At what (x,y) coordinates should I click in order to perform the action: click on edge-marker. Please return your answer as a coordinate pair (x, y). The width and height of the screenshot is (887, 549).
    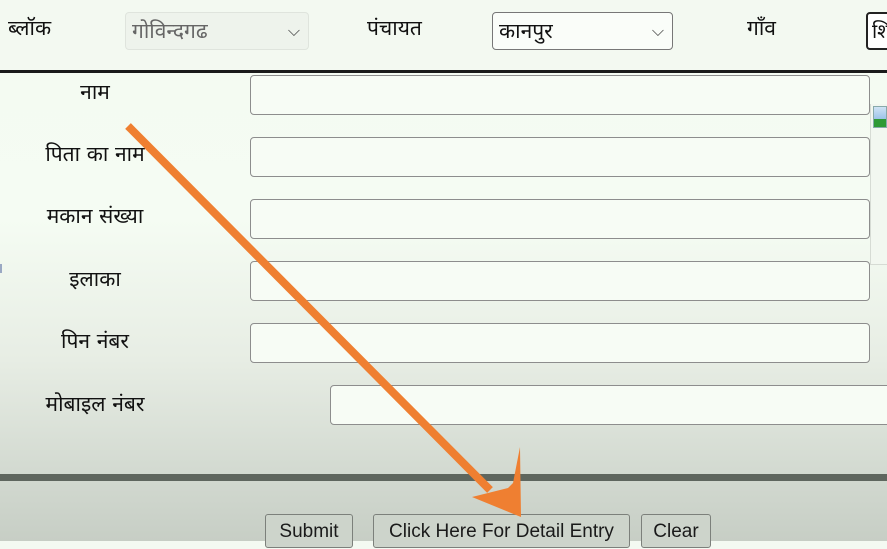
    Looking at the image, I should click on (1, 268).